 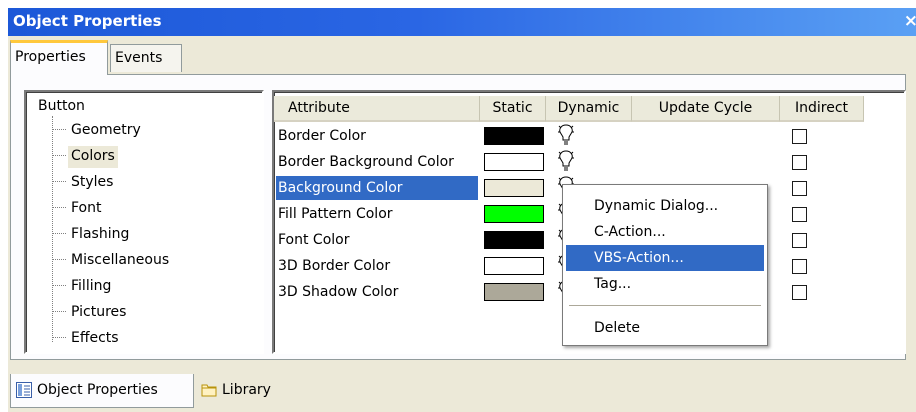 I want to click on attribute-label: 3D Border Color, so click(x=334, y=266).